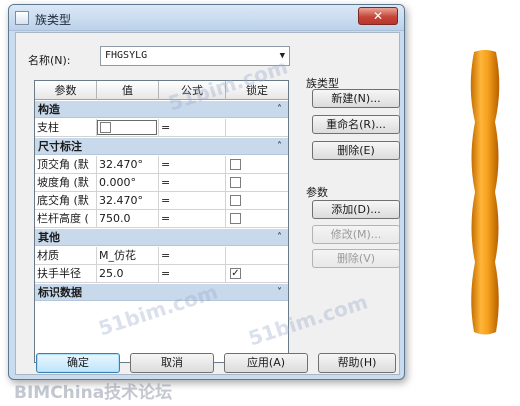 The image size is (520, 406). What do you see at coordinates (66, 164) in the screenshot?
I see `param-name: 顶交角 (默` at bounding box center [66, 164].